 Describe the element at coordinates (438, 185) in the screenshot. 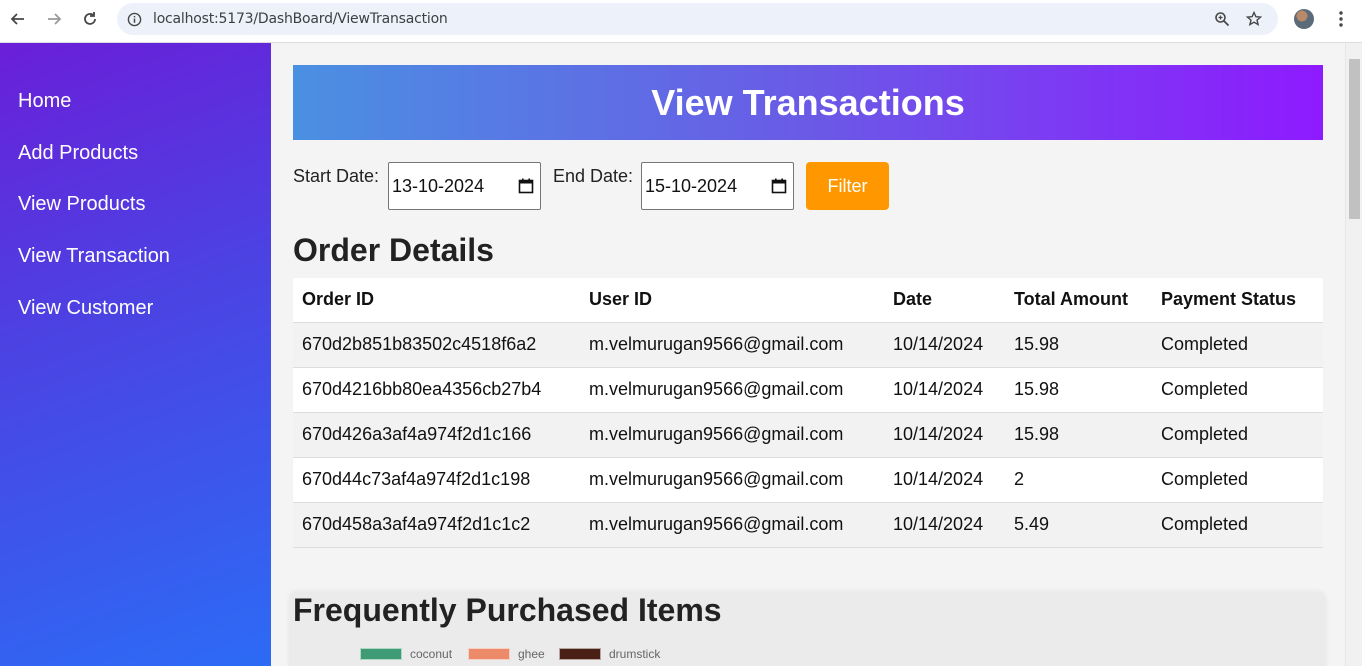

I see `start-date-value: 13-10-2024` at that location.